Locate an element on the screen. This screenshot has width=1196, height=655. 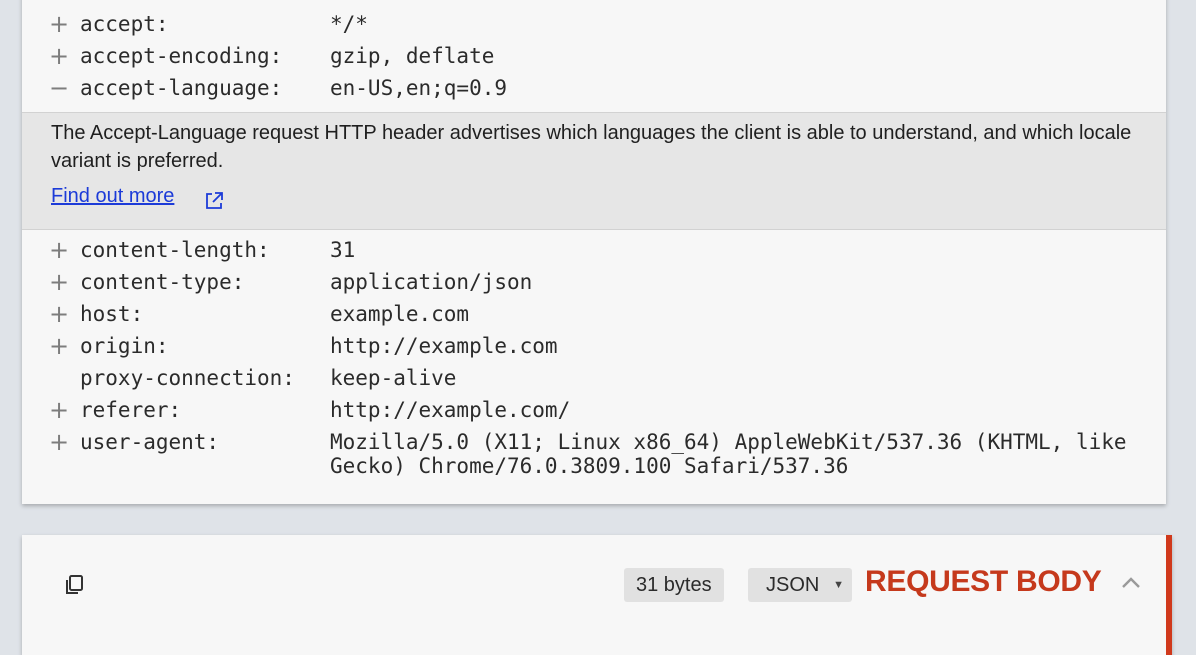
header-value: application/json is located at coordinates (431, 282).